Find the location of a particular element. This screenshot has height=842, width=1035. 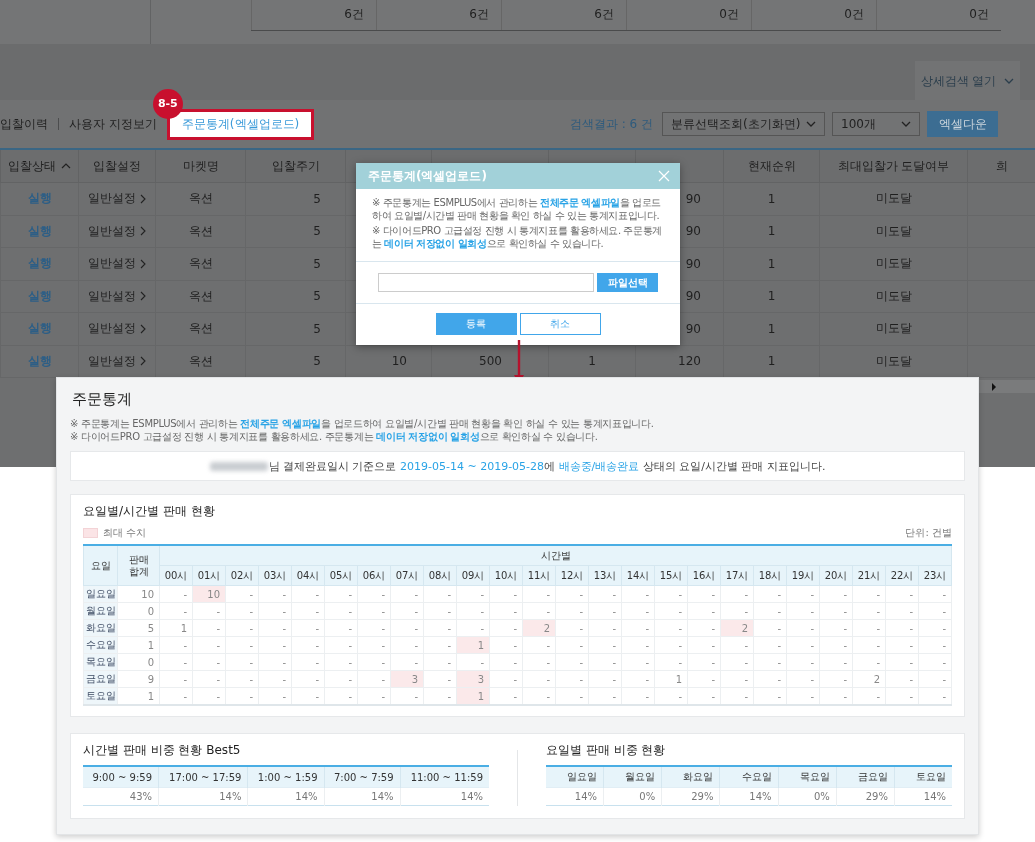

legend-swatch is located at coordinates (90, 533).